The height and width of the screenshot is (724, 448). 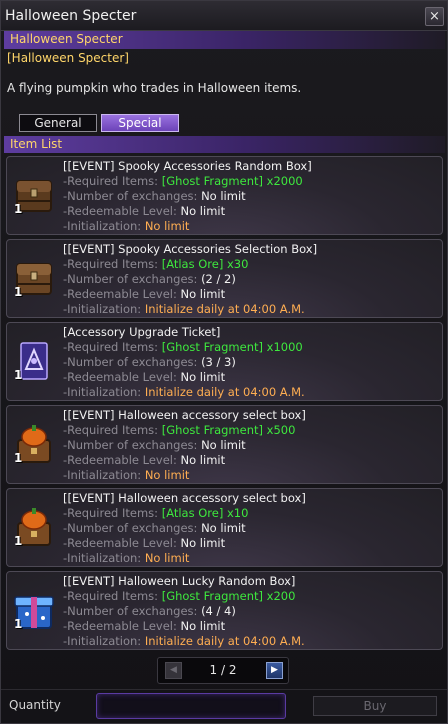 I want to click on next-page-button: ▶, so click(x=274, y=670).